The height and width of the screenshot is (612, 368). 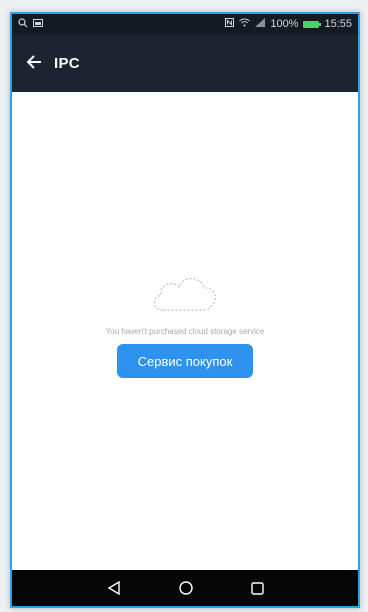 What do you see at coordinates (38, 24) in the screenshot?
I see `image-icon` at bounding box center [38, 24].